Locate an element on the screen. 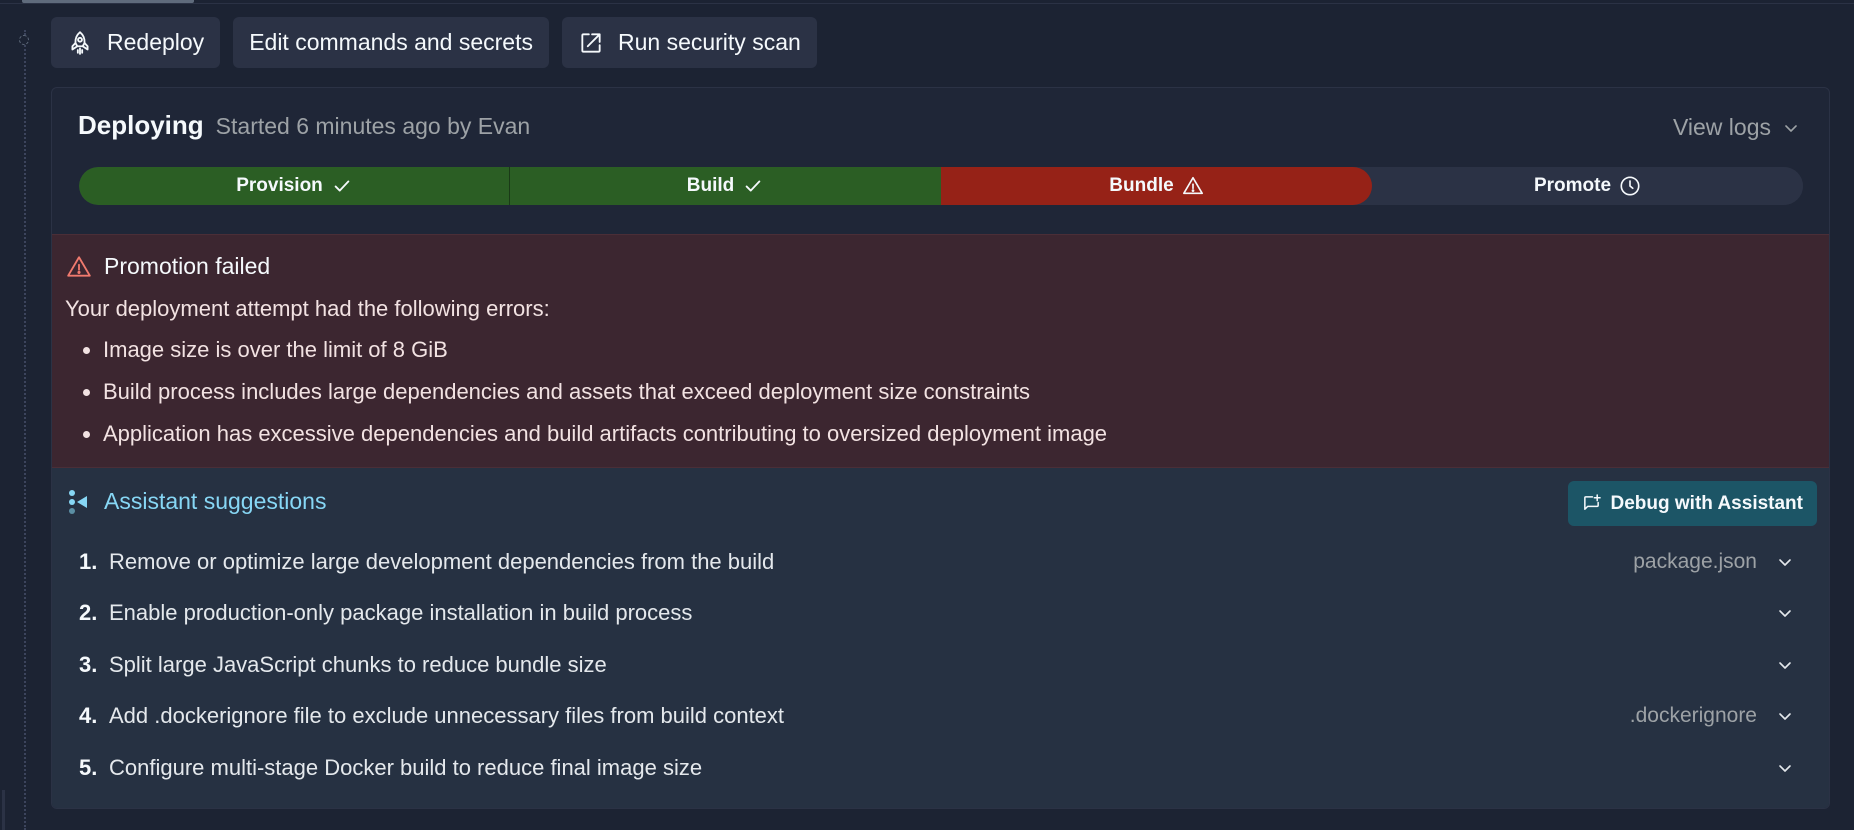 The height and width of the screenshot is (830, 1854). debug-with-assistant-button: Debug with Assistant is located at coordinates (1692, 503).